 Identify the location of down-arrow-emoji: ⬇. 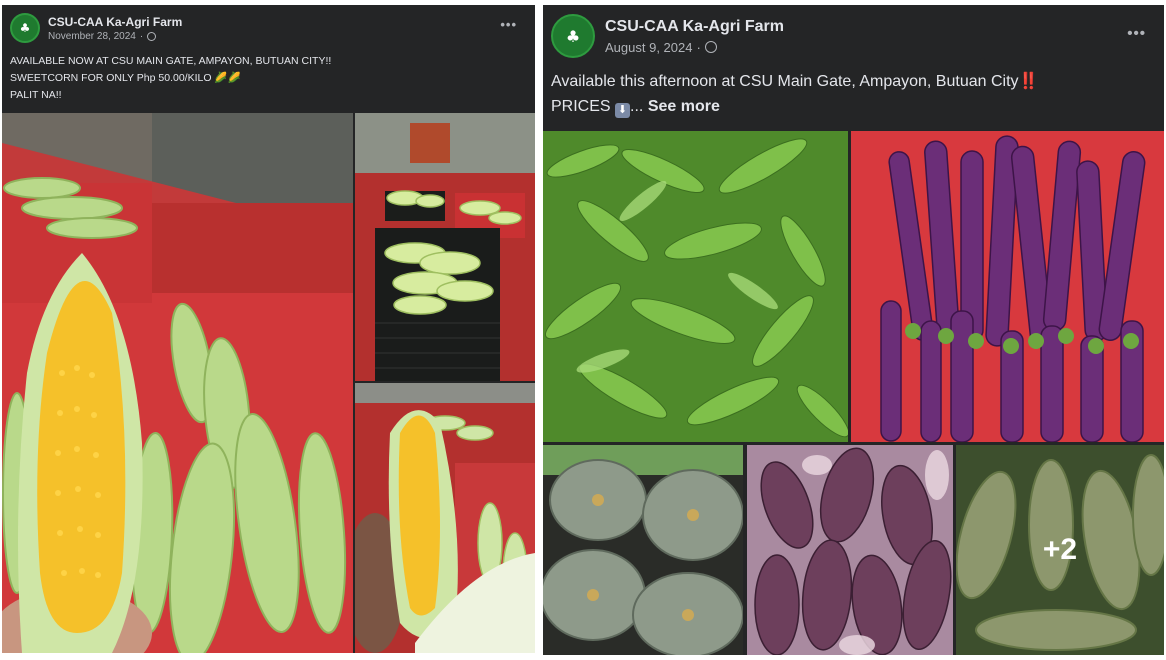
(623, 110).